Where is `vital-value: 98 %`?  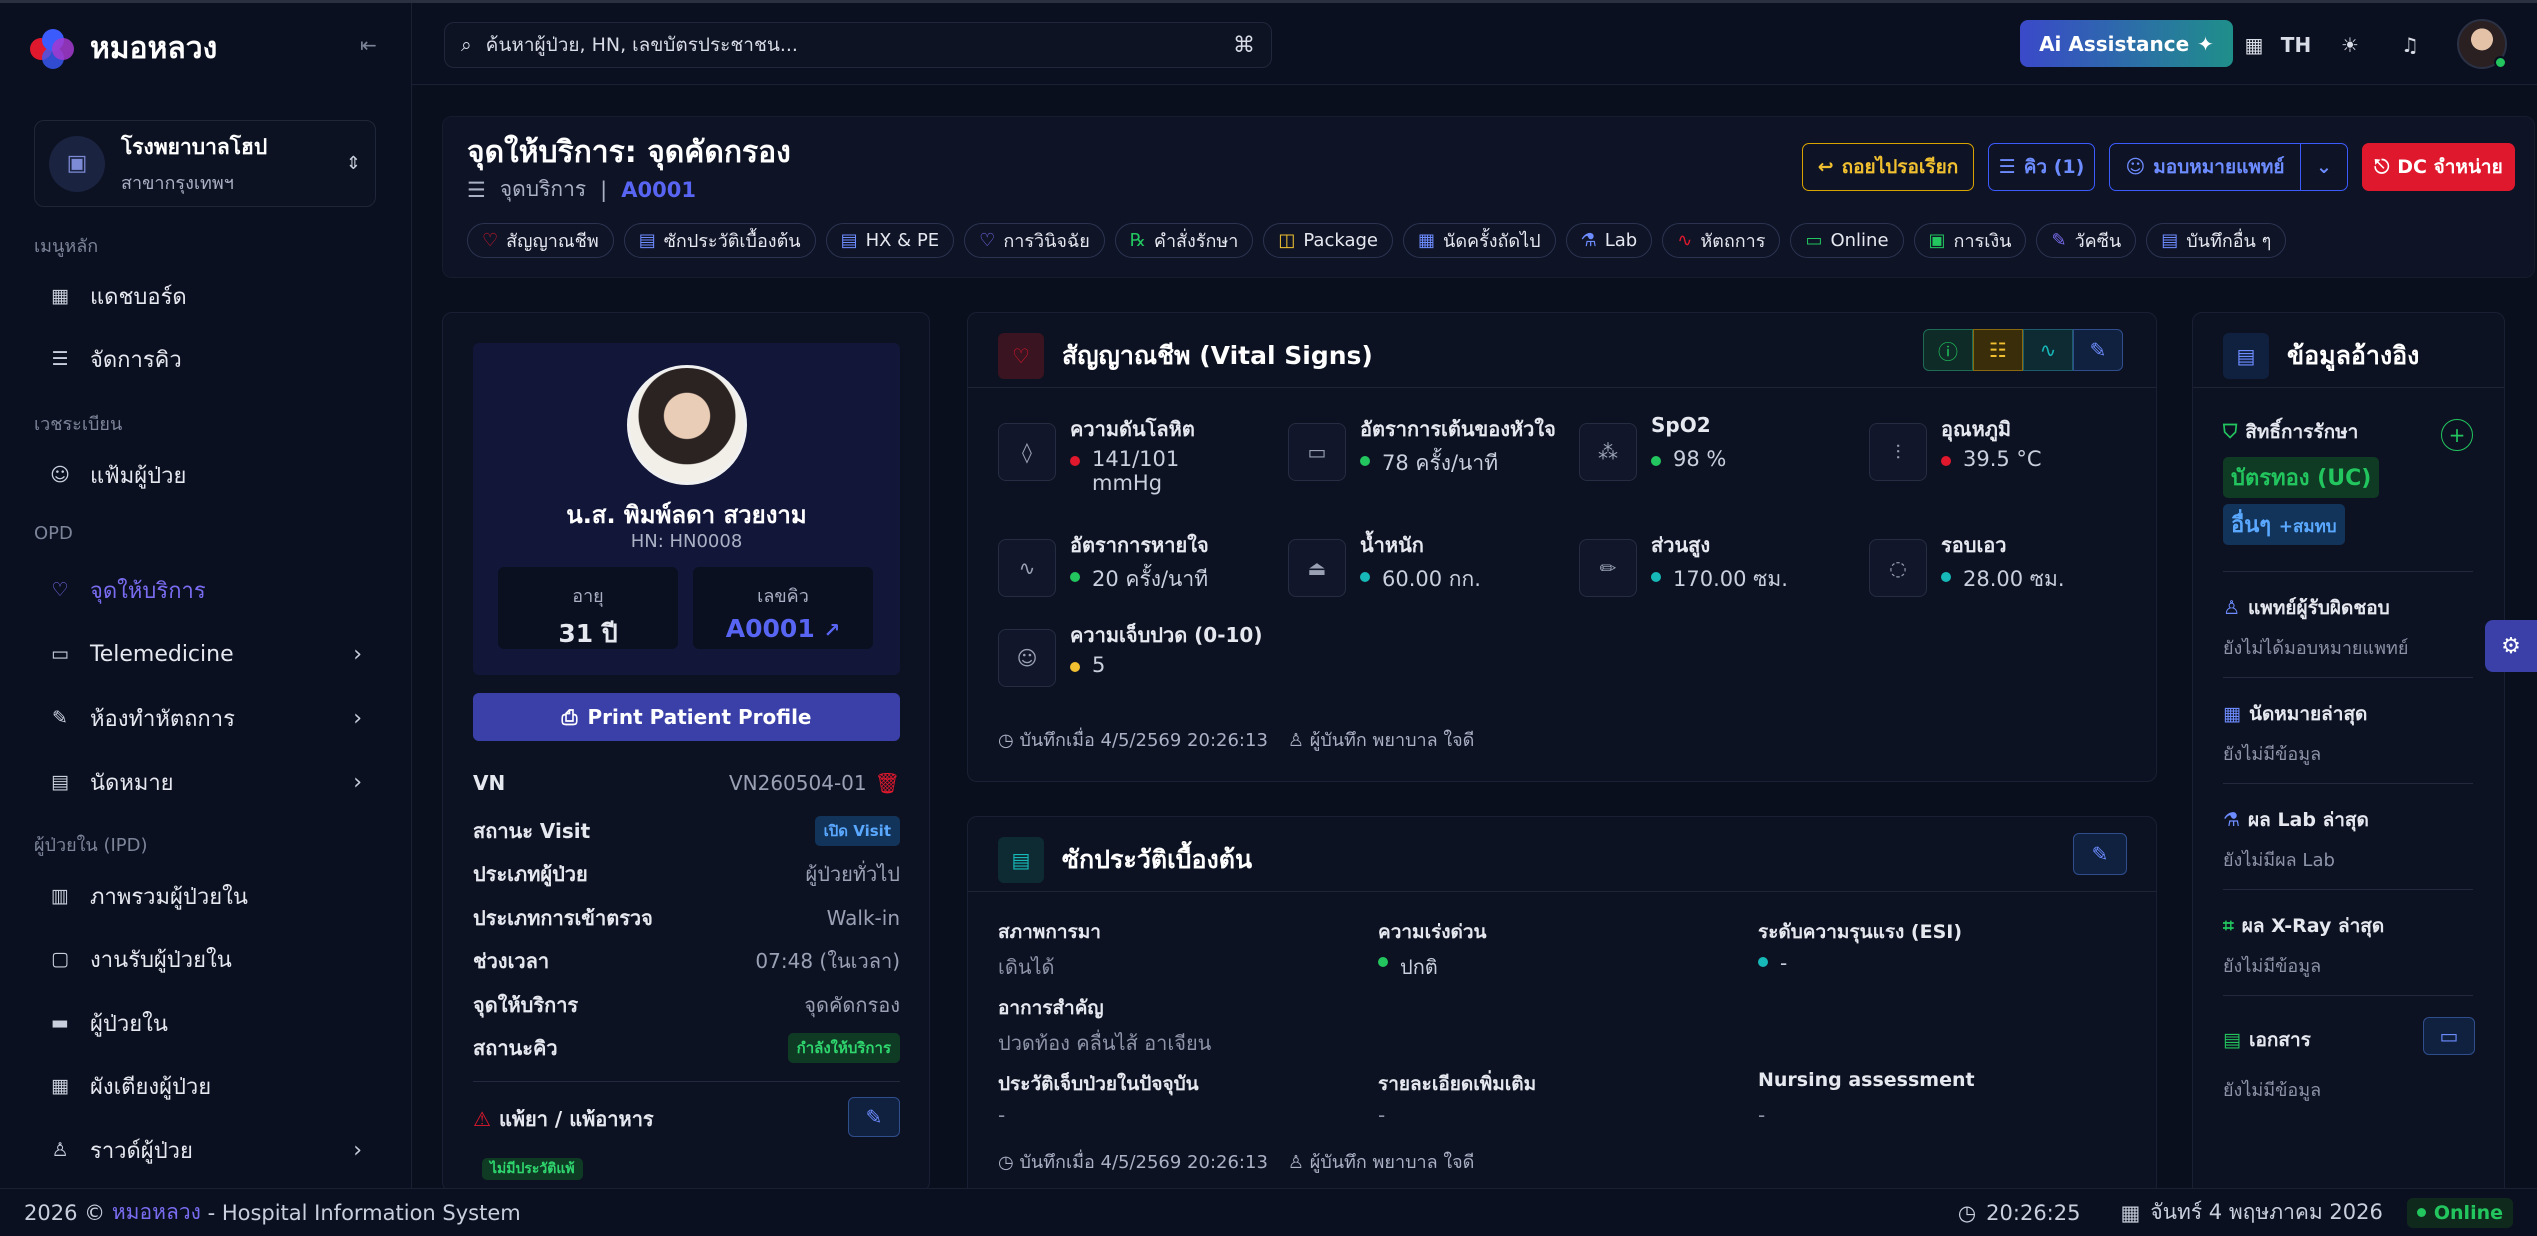 vital-value: 98 % is located at coordinates (1700, 459).